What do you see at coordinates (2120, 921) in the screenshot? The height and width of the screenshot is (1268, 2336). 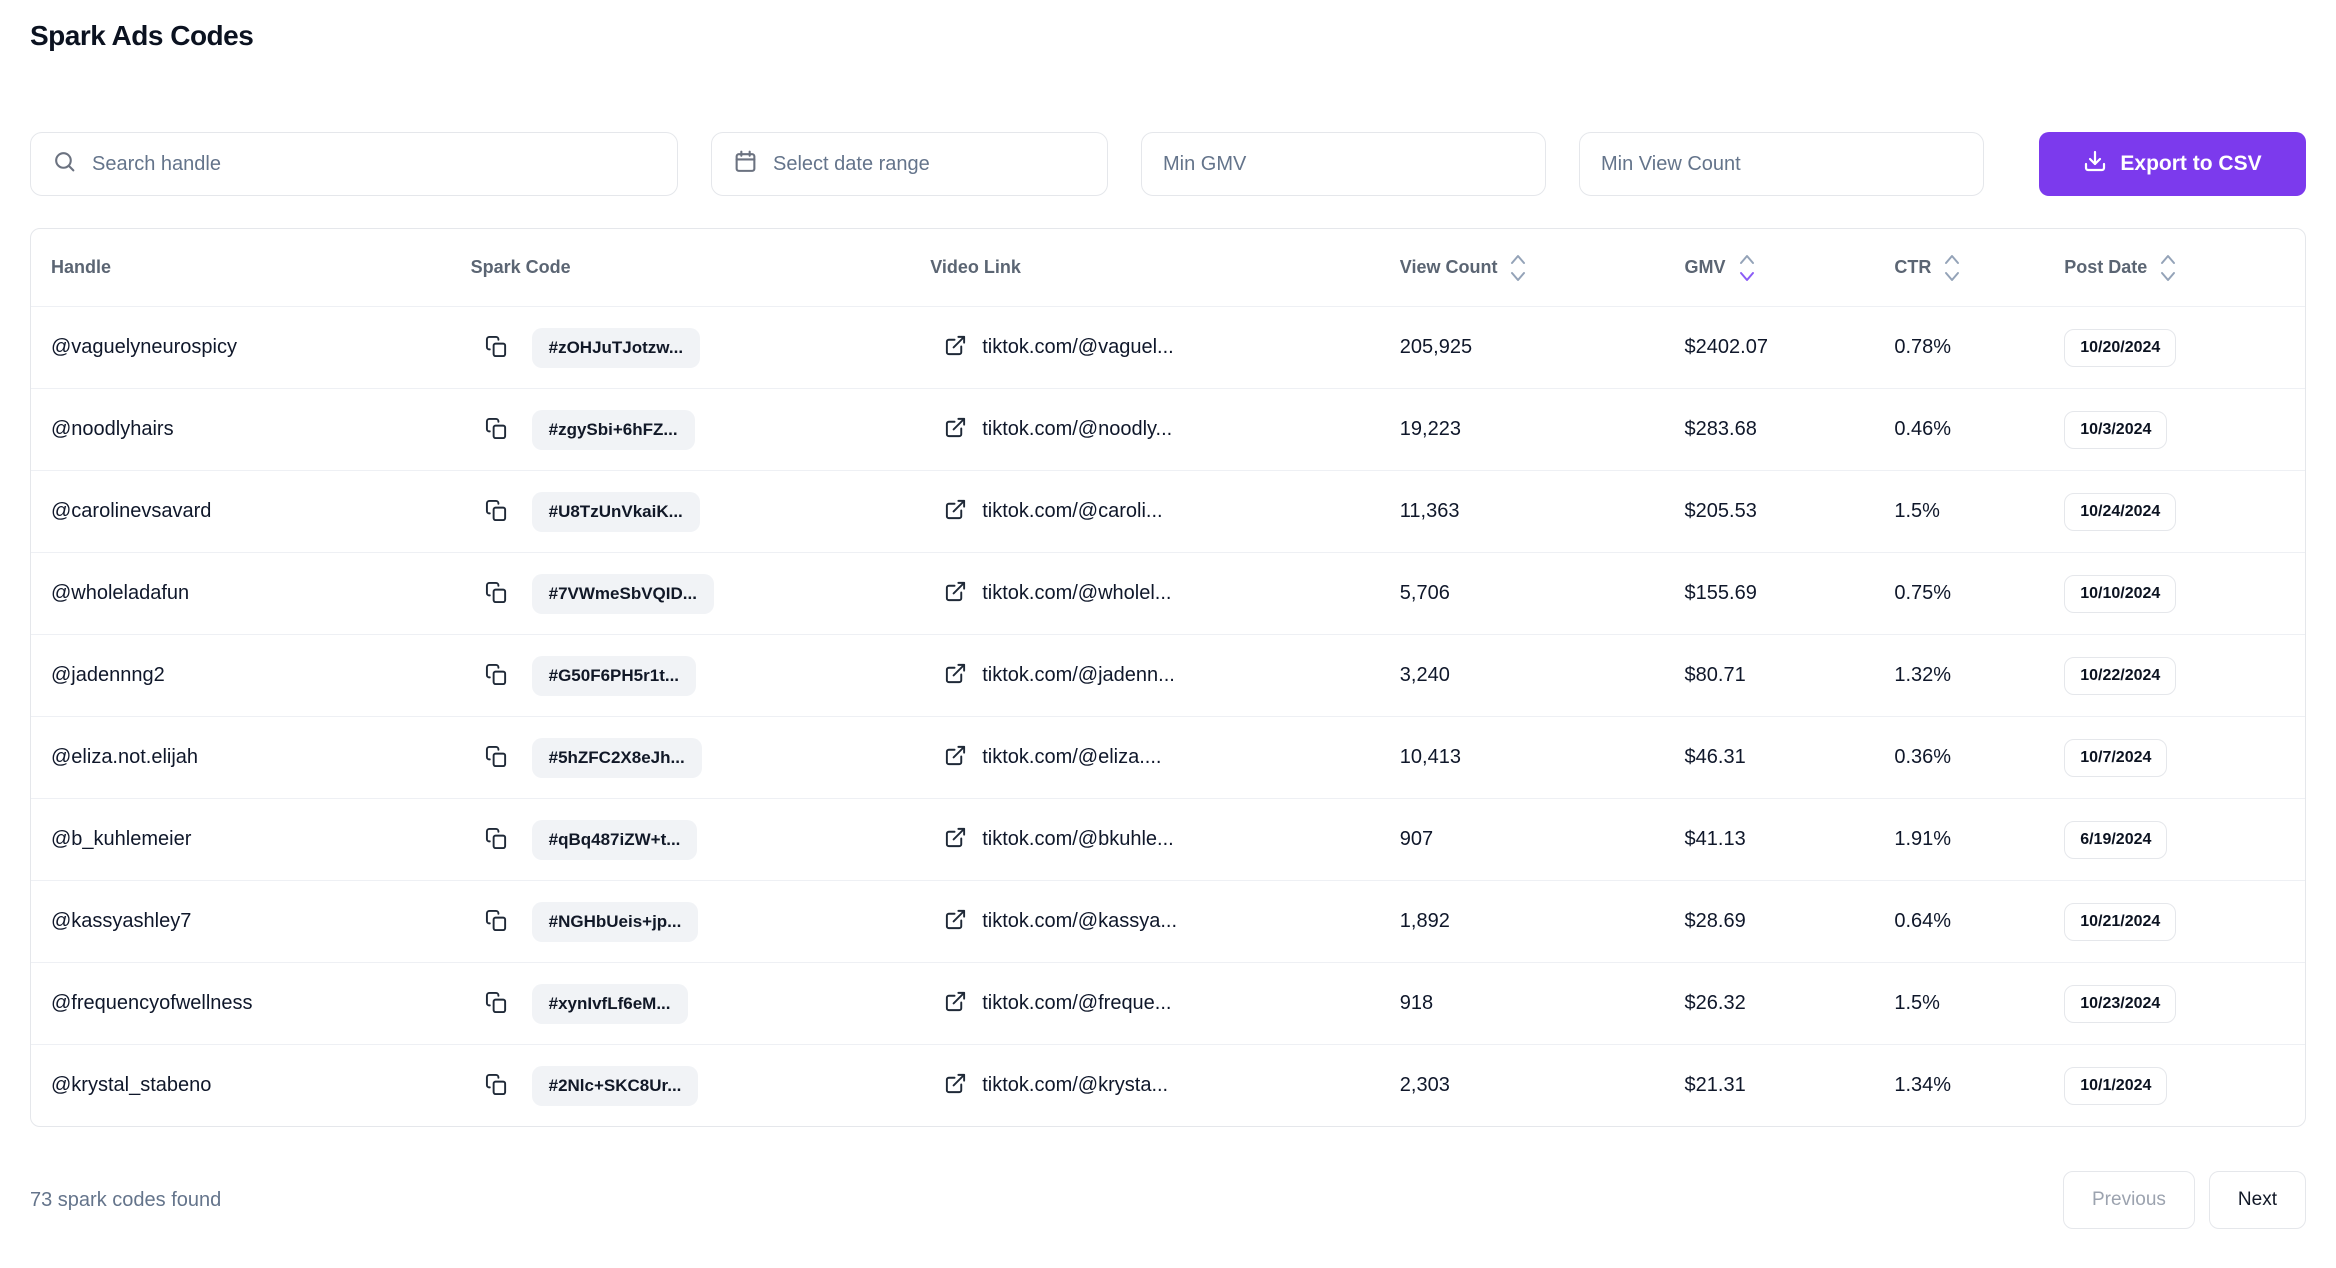 I see `post-date-badge: 10/21/2024` at bounding box center [2120, 921].